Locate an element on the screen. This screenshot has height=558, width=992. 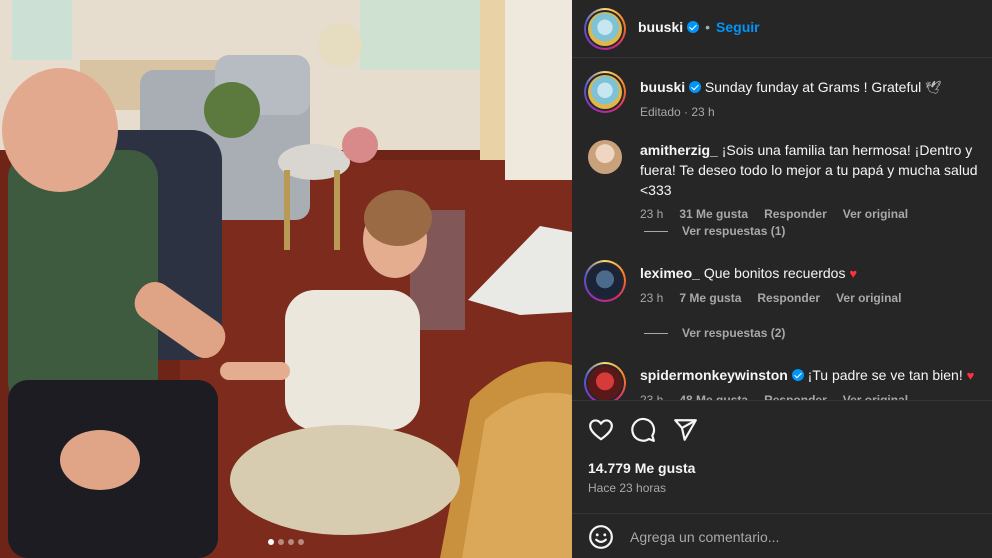
comment-username: amitherzig_ is located at coordinates (679, 150).